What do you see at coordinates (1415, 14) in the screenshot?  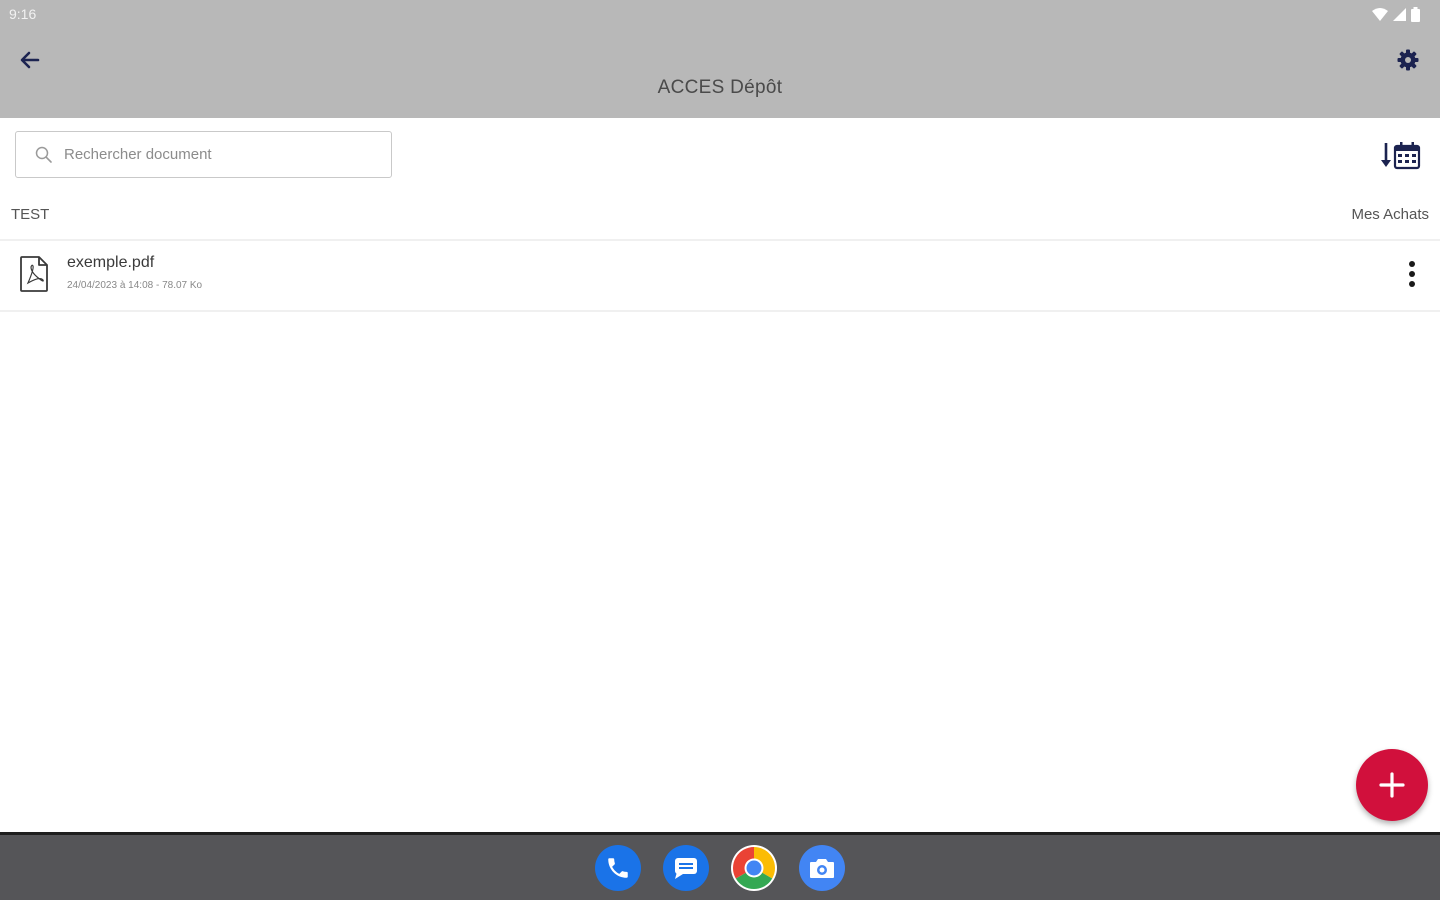 I see `battery-icon` at bounding box center [1415, 14].